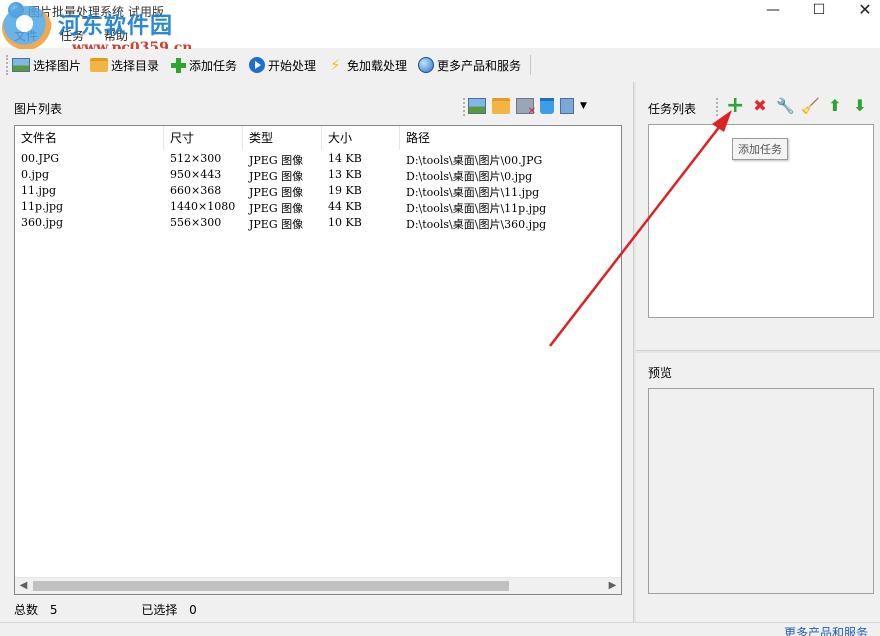  Describe the element at coordinates (192, 222) in the screenshot. I see `cell-dimensions: 556×300` at that location.